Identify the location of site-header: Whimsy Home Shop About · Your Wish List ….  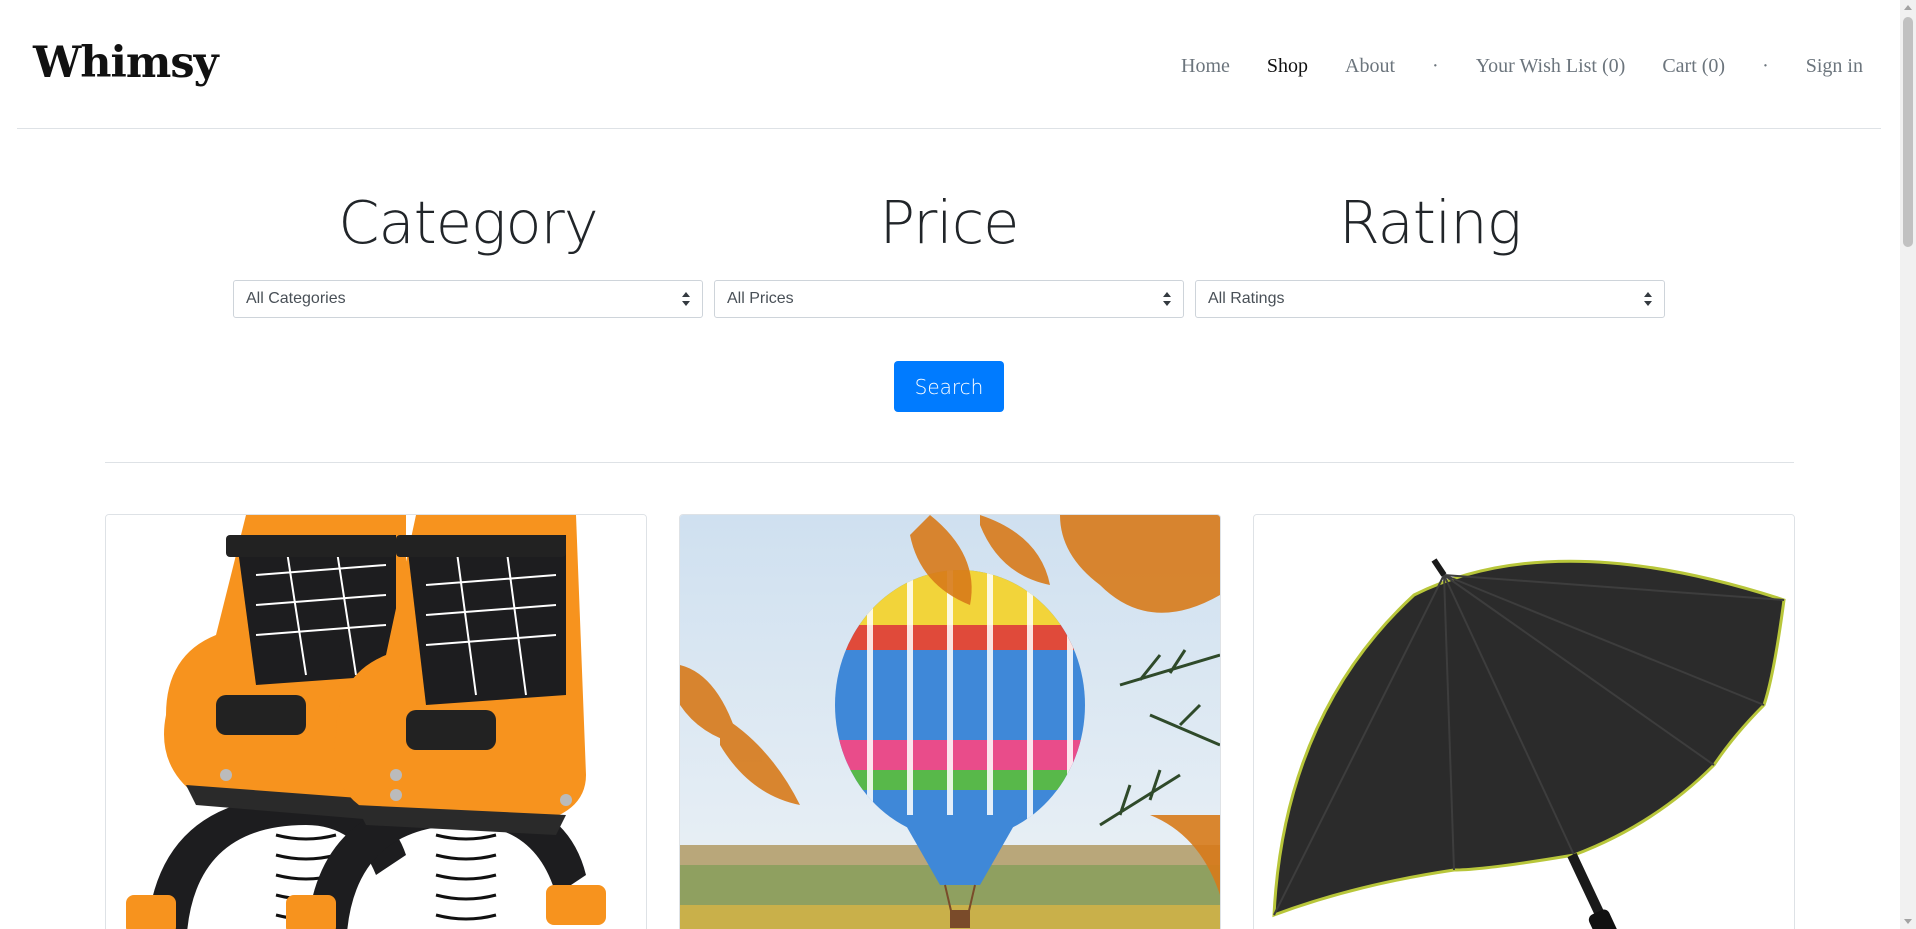
(949, 64).